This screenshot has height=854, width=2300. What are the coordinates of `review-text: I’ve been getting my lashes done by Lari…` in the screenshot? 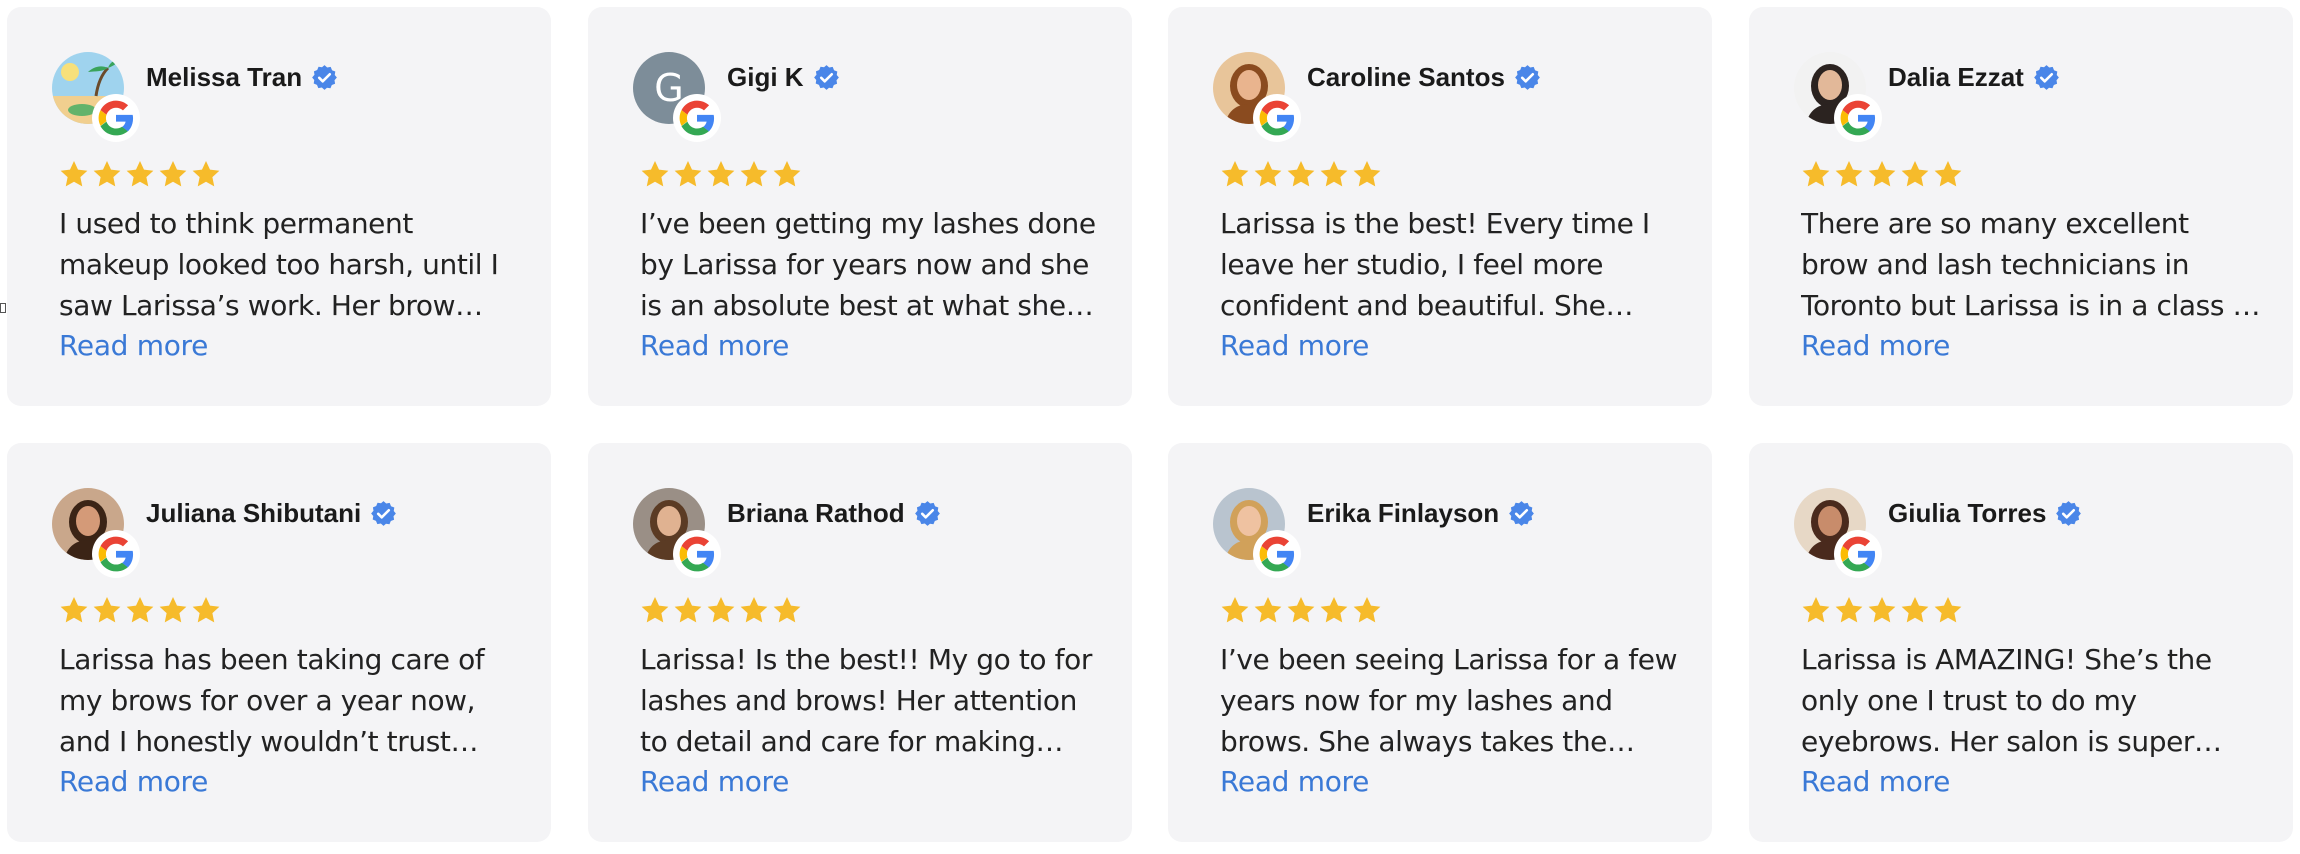 It's located at (868, 264).